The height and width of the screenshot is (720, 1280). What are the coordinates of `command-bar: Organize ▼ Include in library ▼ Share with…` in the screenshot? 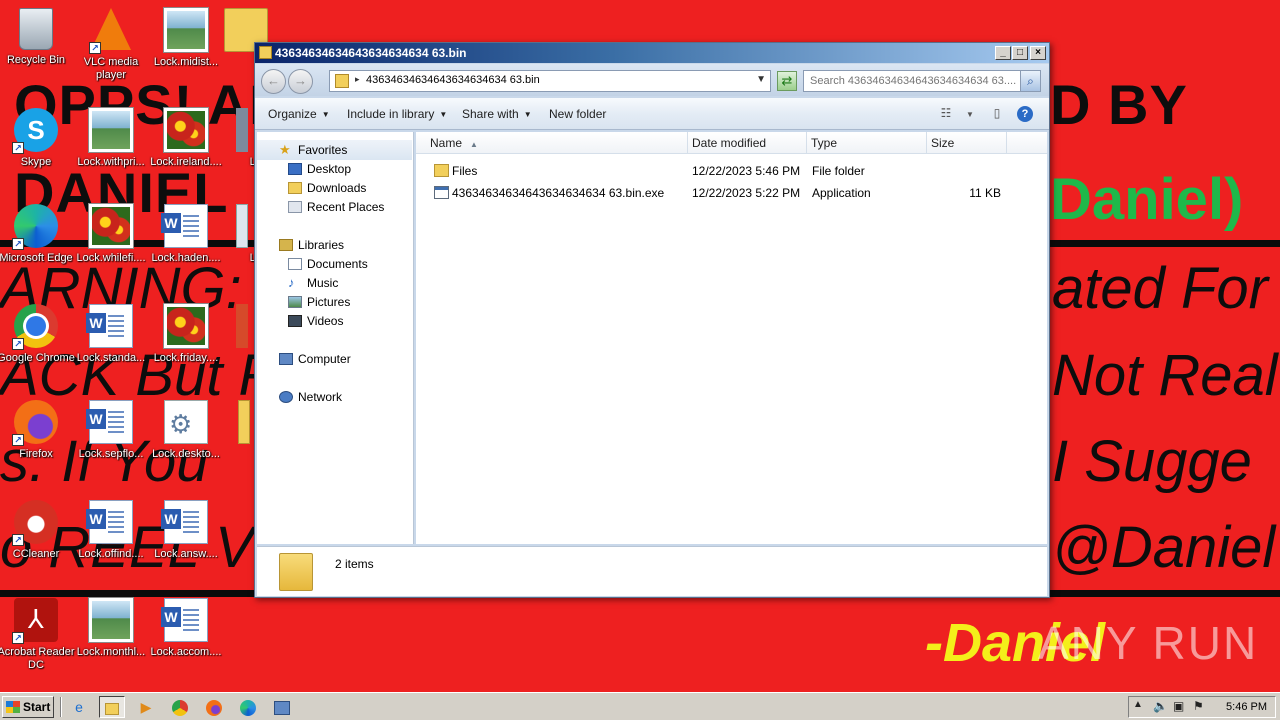 It's located at (652, 114).